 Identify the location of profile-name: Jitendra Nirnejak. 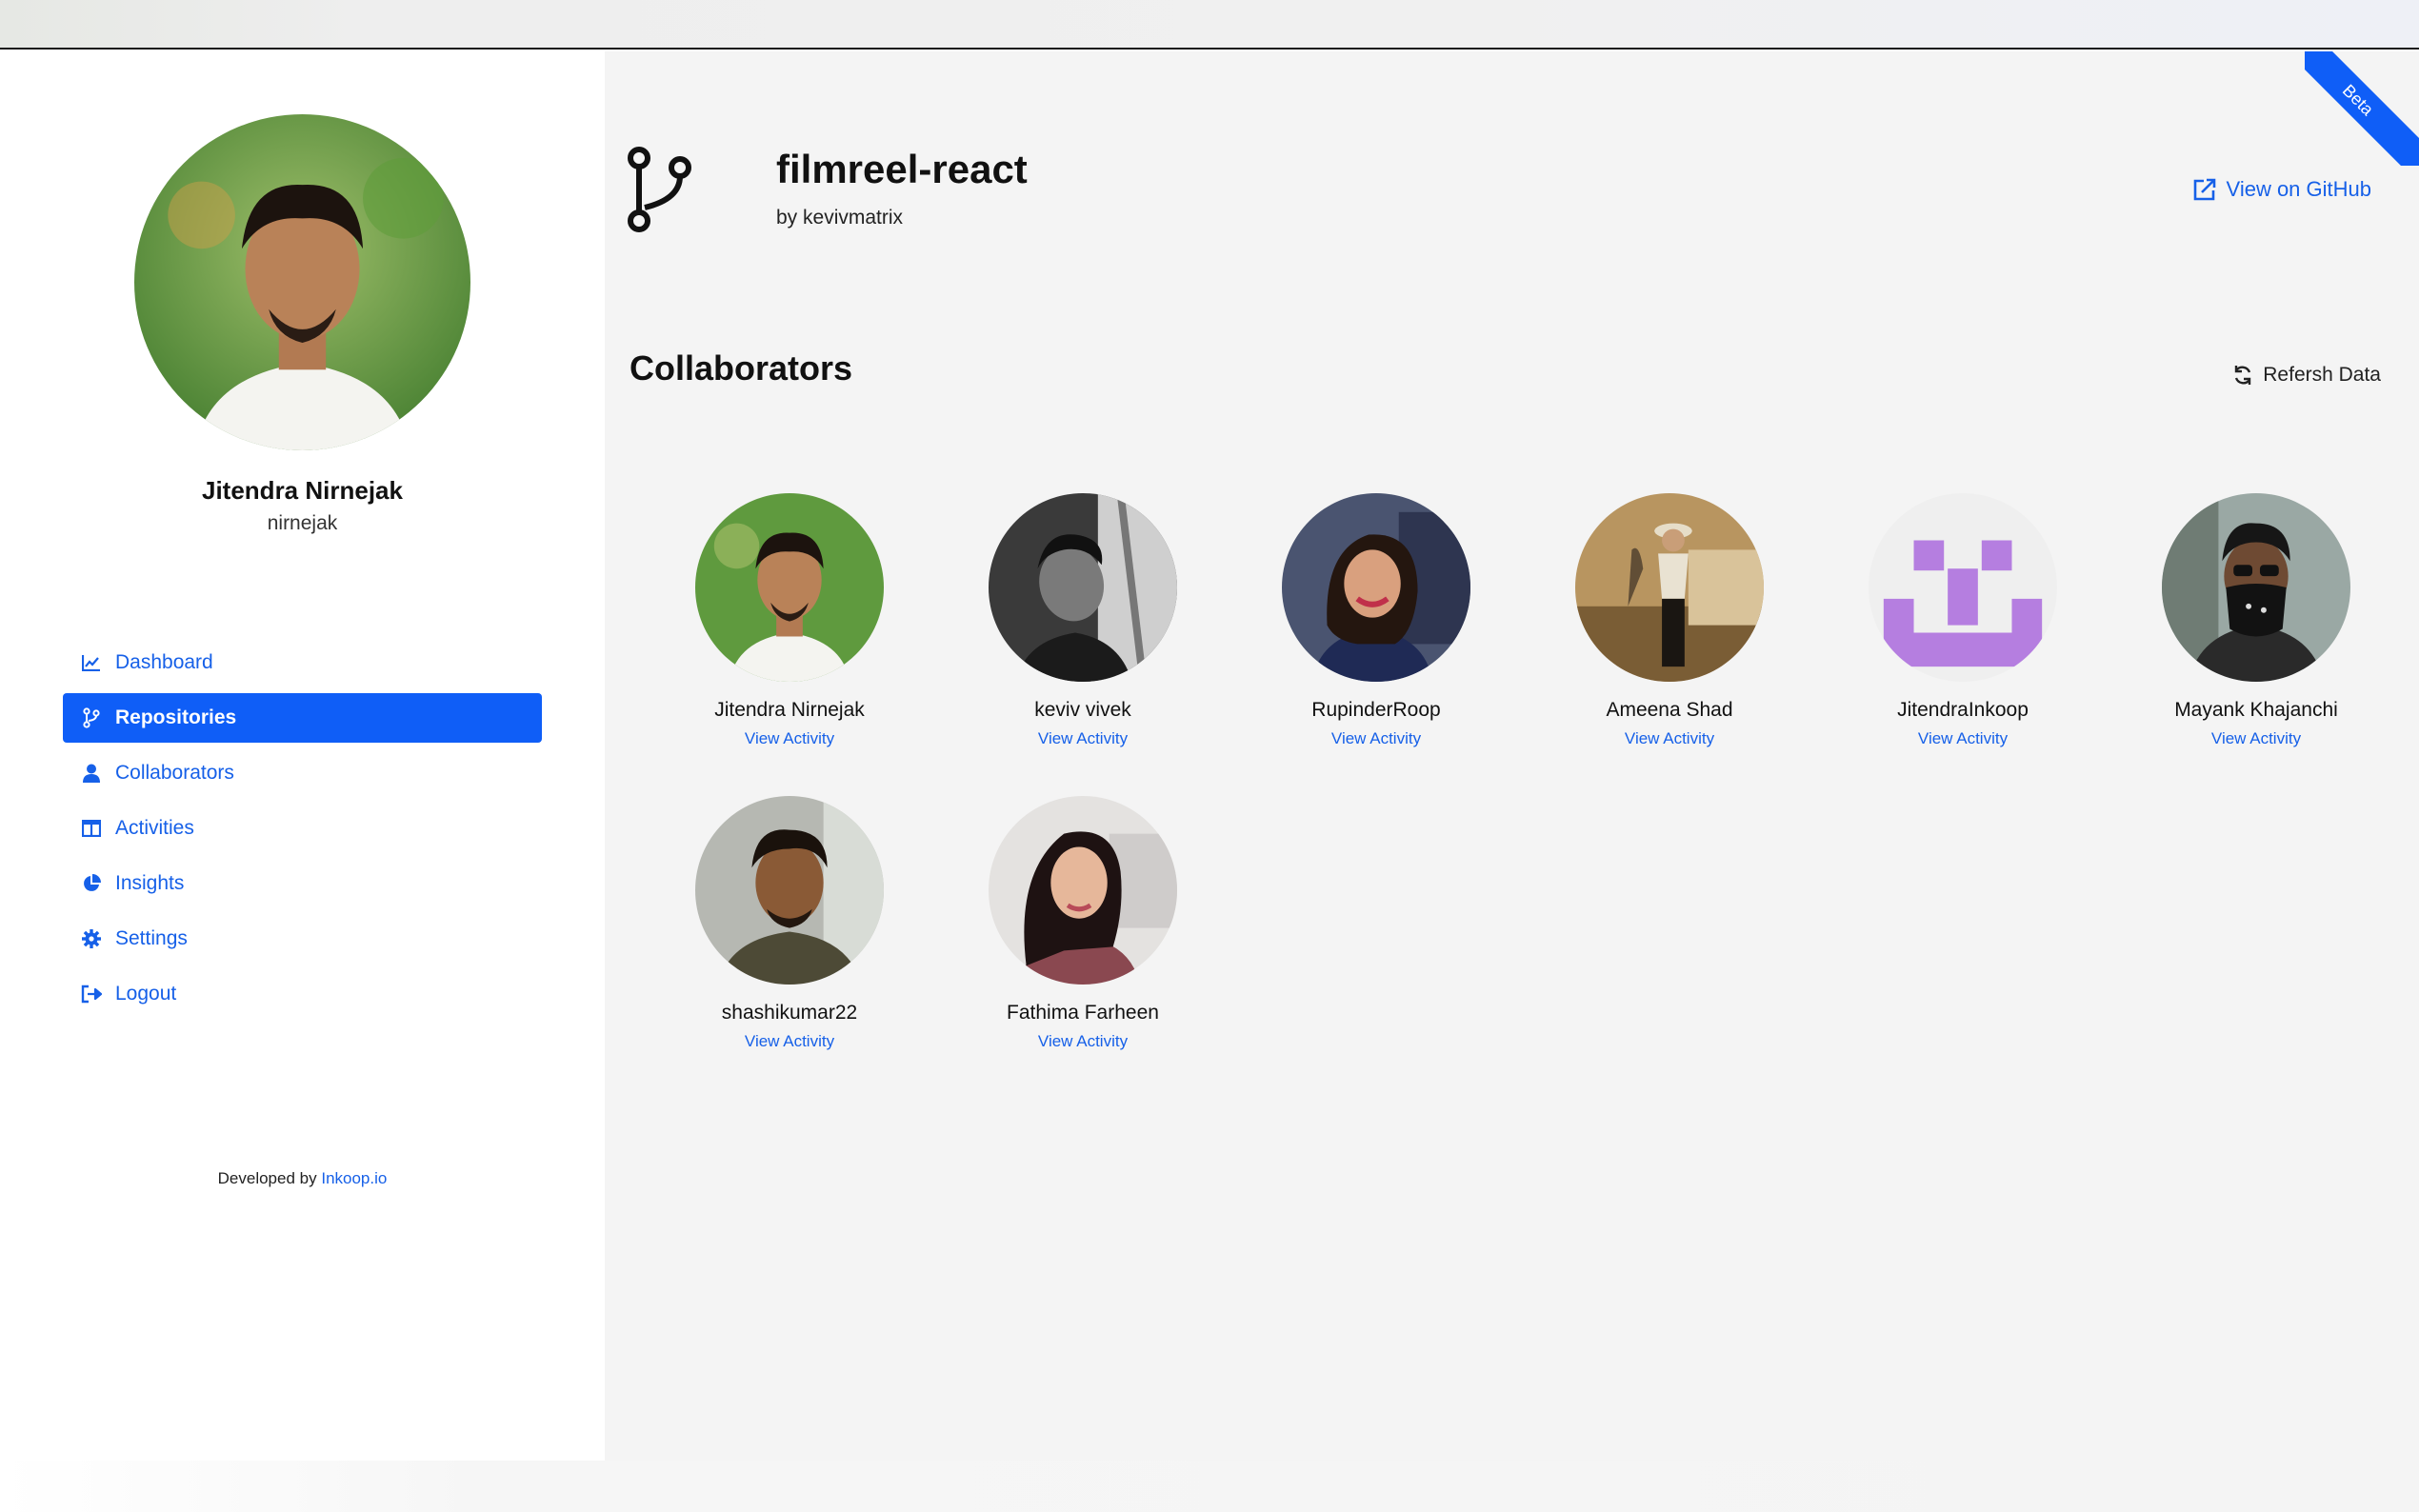
(302, 490).